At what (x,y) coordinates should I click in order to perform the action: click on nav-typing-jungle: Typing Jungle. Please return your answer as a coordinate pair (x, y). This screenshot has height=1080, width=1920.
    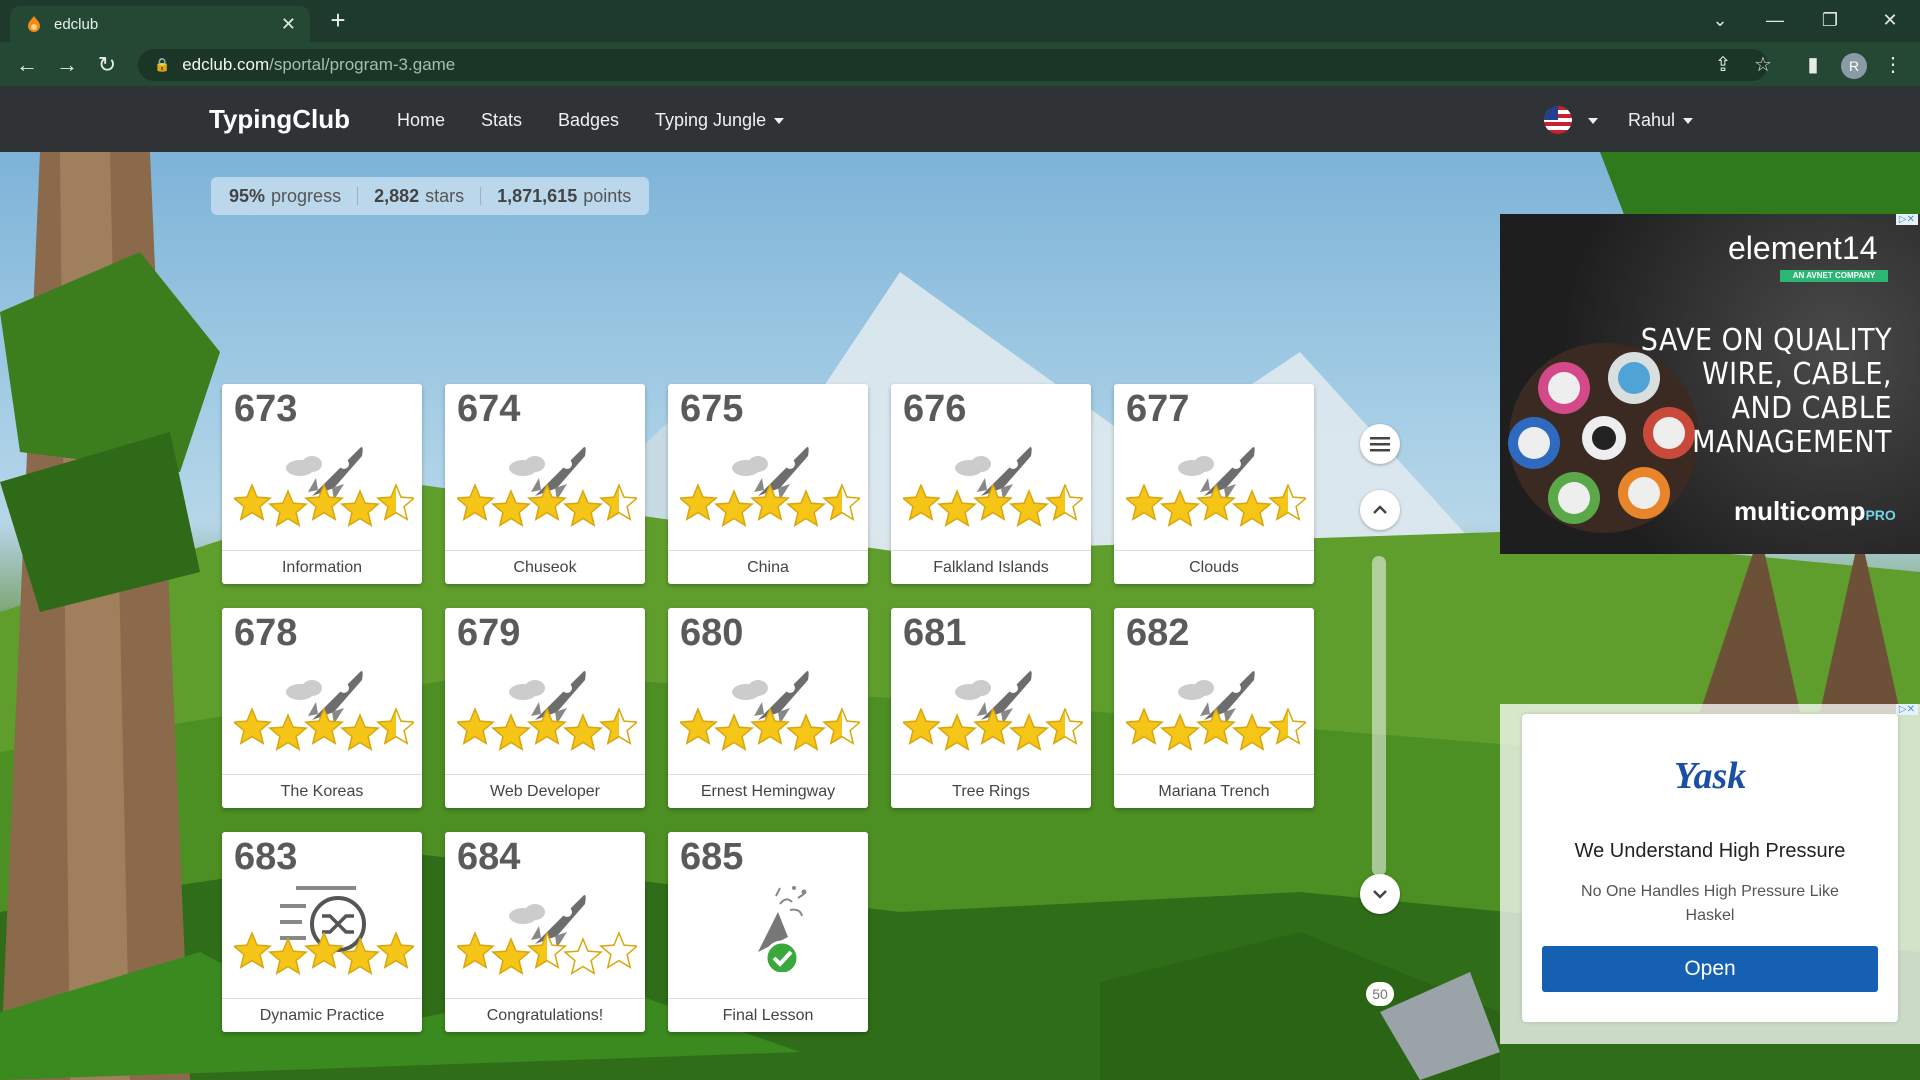
    Looking at the image, I should click on (720, 120).